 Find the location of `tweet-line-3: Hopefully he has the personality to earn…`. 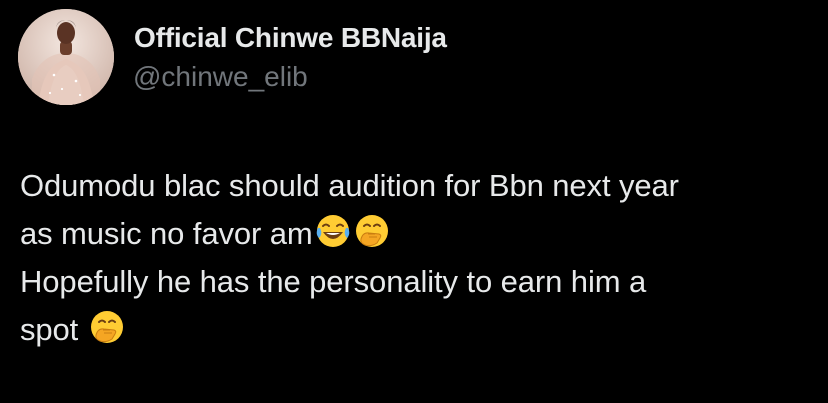

tweet-line-3: Hopefully he has the personality to earn… is located at coordinates (333, 281).